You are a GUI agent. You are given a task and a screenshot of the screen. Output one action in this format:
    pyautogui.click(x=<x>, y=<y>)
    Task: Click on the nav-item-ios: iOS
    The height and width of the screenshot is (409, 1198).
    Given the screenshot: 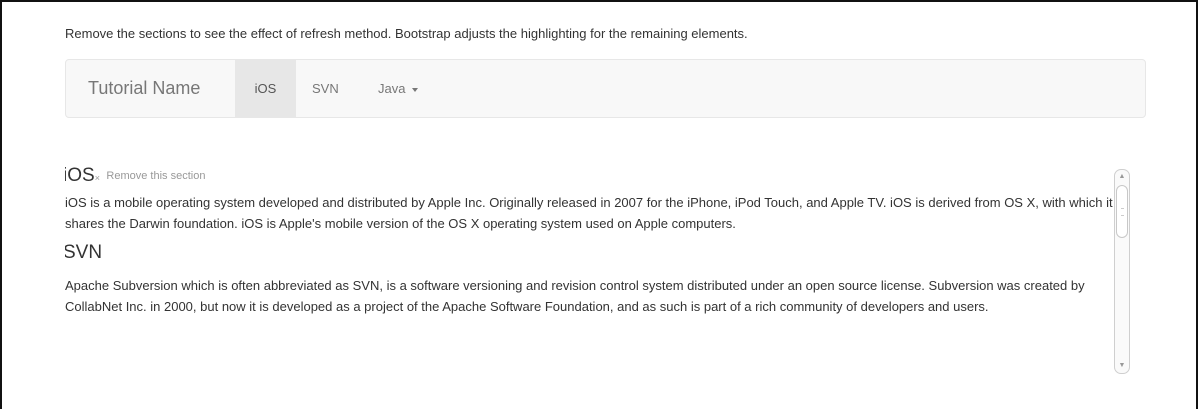 What is the action you would take?
    pyautogui.click(x=265, y=88)
    